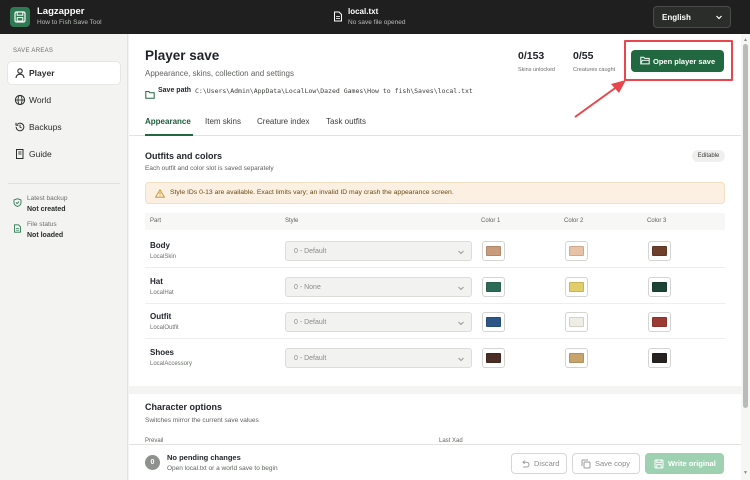 The height and width of the screenshot is (480, 750). What do you see at coordinates (692, 17) in the screenshot?
I see `language-select: English` at bounding box center [692, 17].